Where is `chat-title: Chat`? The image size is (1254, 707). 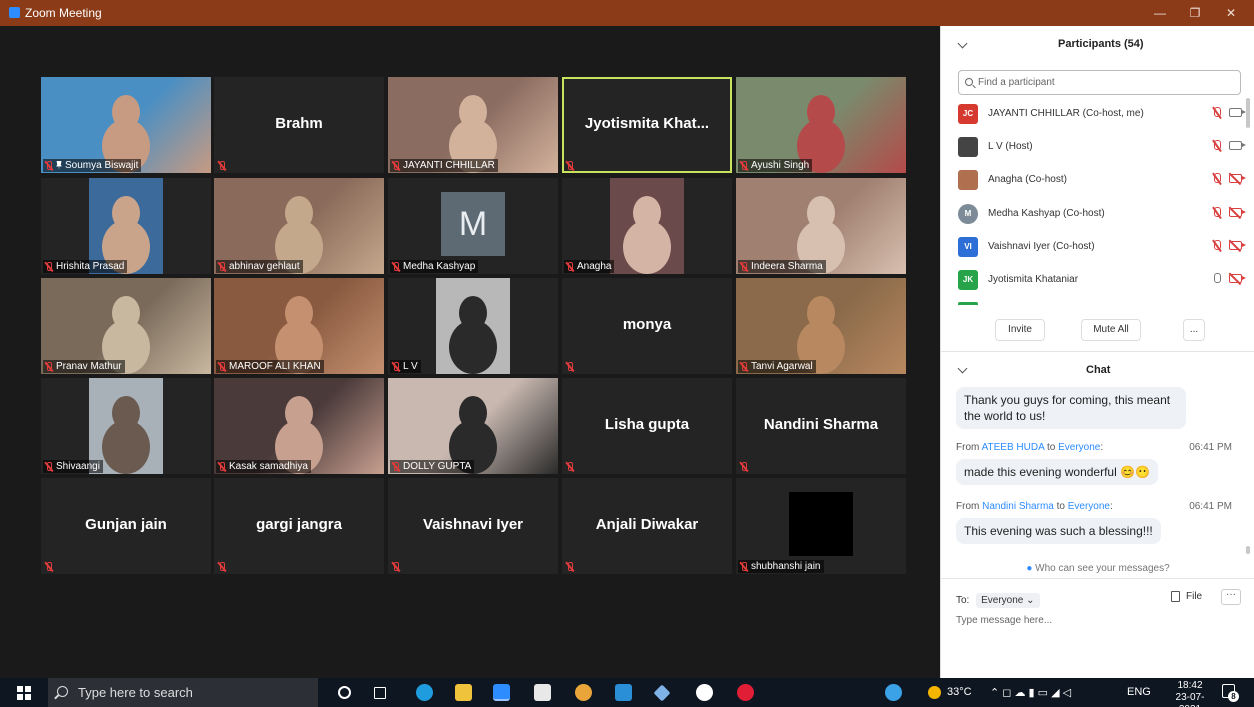
chat-title: Chat is located at coordinates (1098, 370).